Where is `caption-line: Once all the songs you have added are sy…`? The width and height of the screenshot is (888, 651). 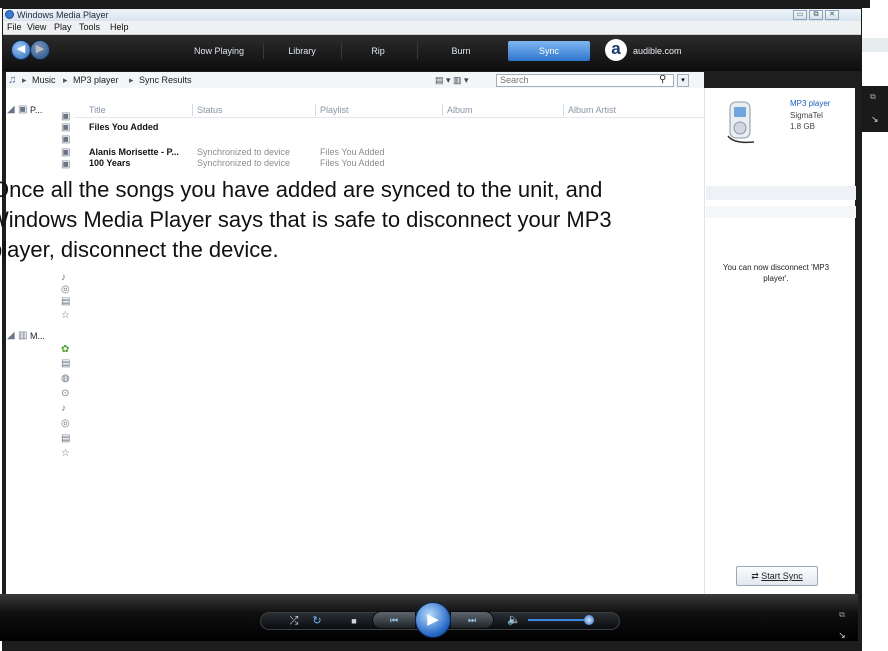 caption-line: Once all the songs you have added are sy… is located at coordinates (301, 189).